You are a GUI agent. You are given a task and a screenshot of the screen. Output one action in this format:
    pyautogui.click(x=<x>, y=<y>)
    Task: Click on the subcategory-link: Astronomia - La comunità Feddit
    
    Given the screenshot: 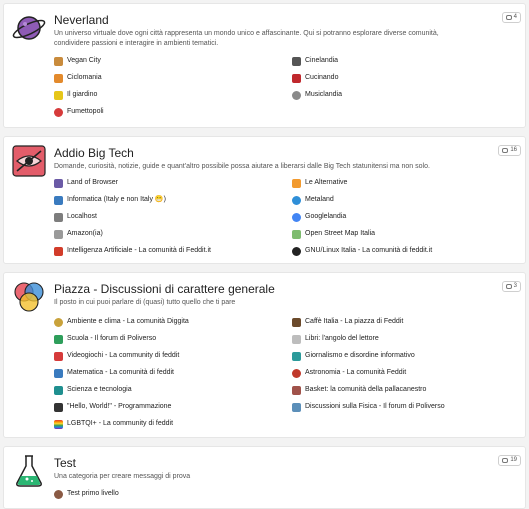 What is the action you would take?
    pyautogui.click(x=349, y=373)
    